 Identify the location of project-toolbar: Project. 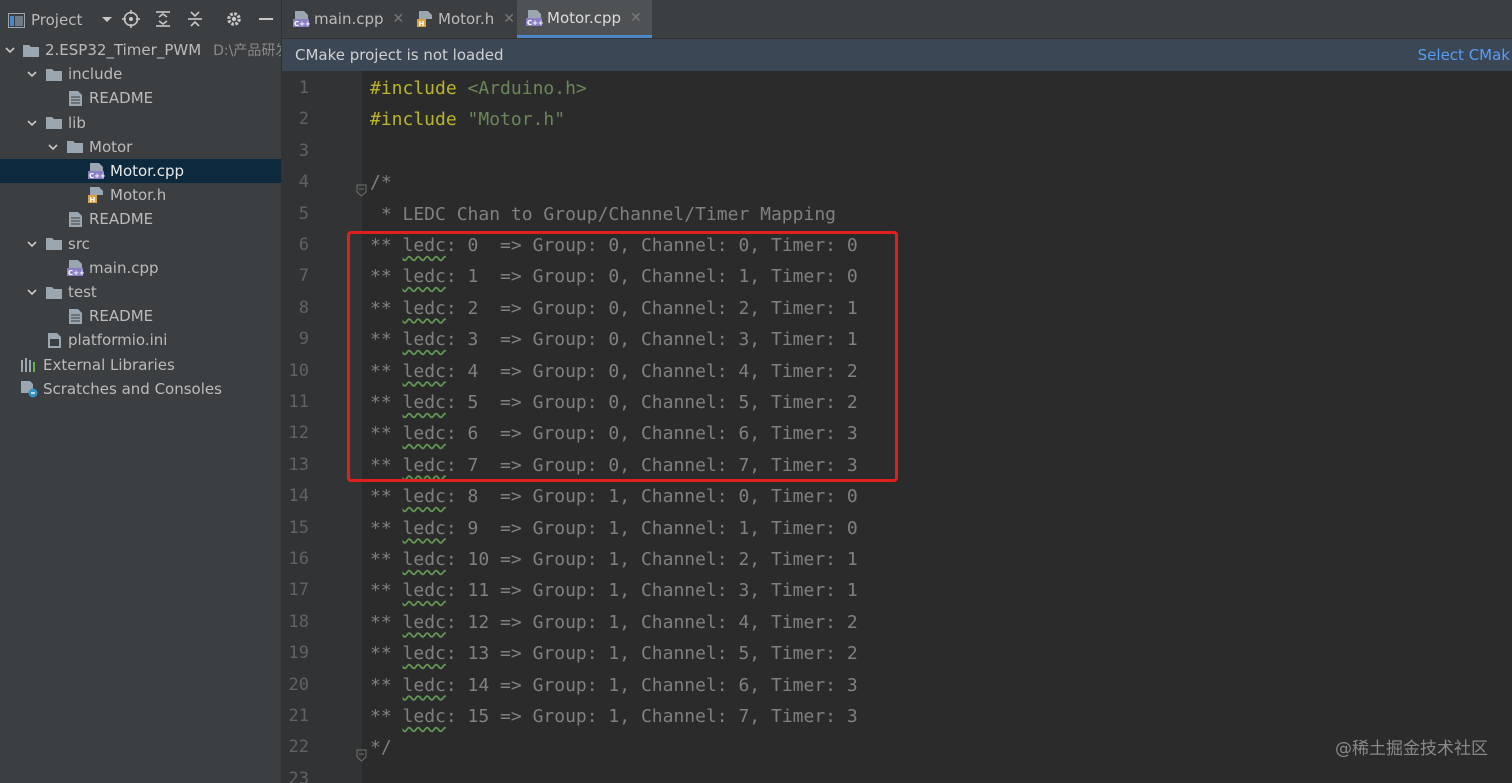
(140, 19).